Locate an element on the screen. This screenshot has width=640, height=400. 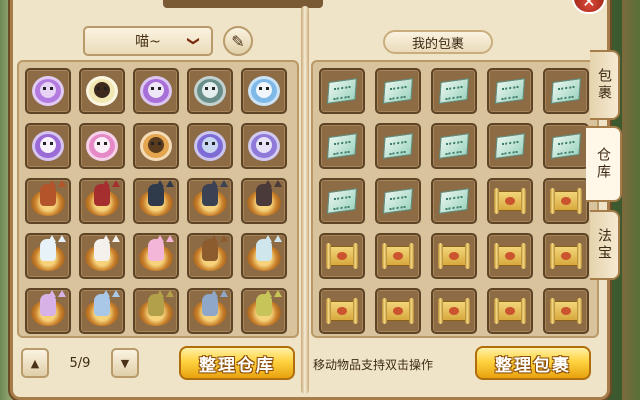
tidy-bag-button: 整理包裹 is located at coordinates (533, 363).